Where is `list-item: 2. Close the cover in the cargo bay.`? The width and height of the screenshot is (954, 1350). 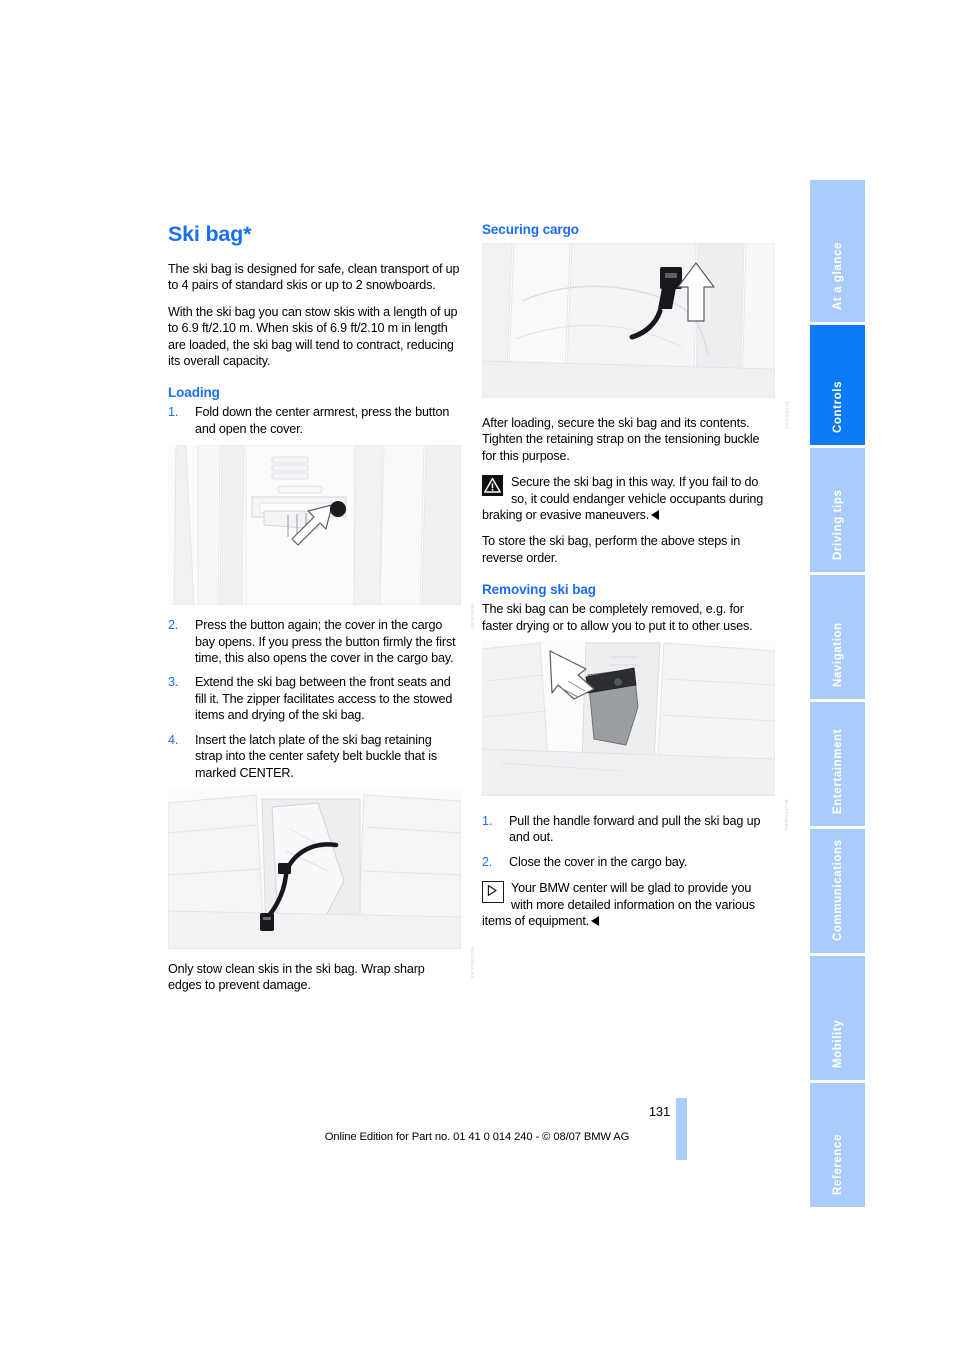 list-item: 2. Close the cover in the cargo bay. is located at coordinates (628, 862).